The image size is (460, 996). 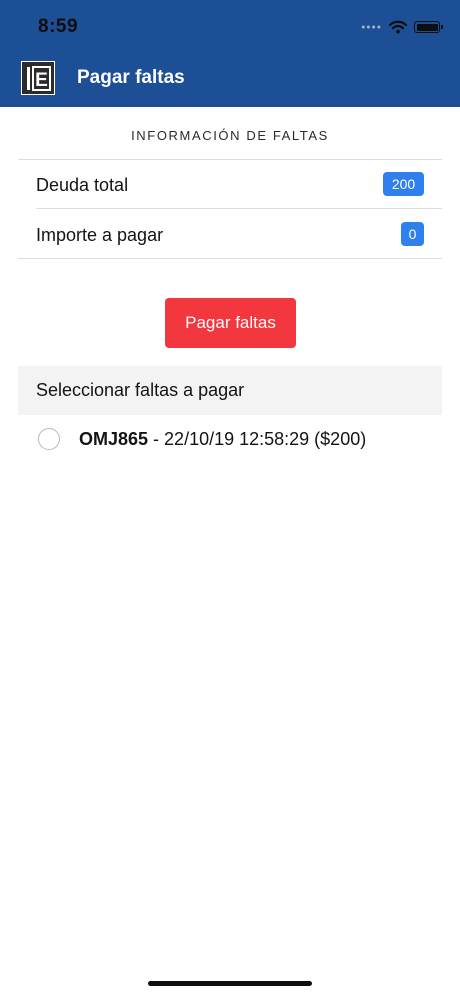 What do you see at coordinates (131, 77) in the screenshot?
I see `page-title: Pagar faltas` at bounding box center [131, 77].